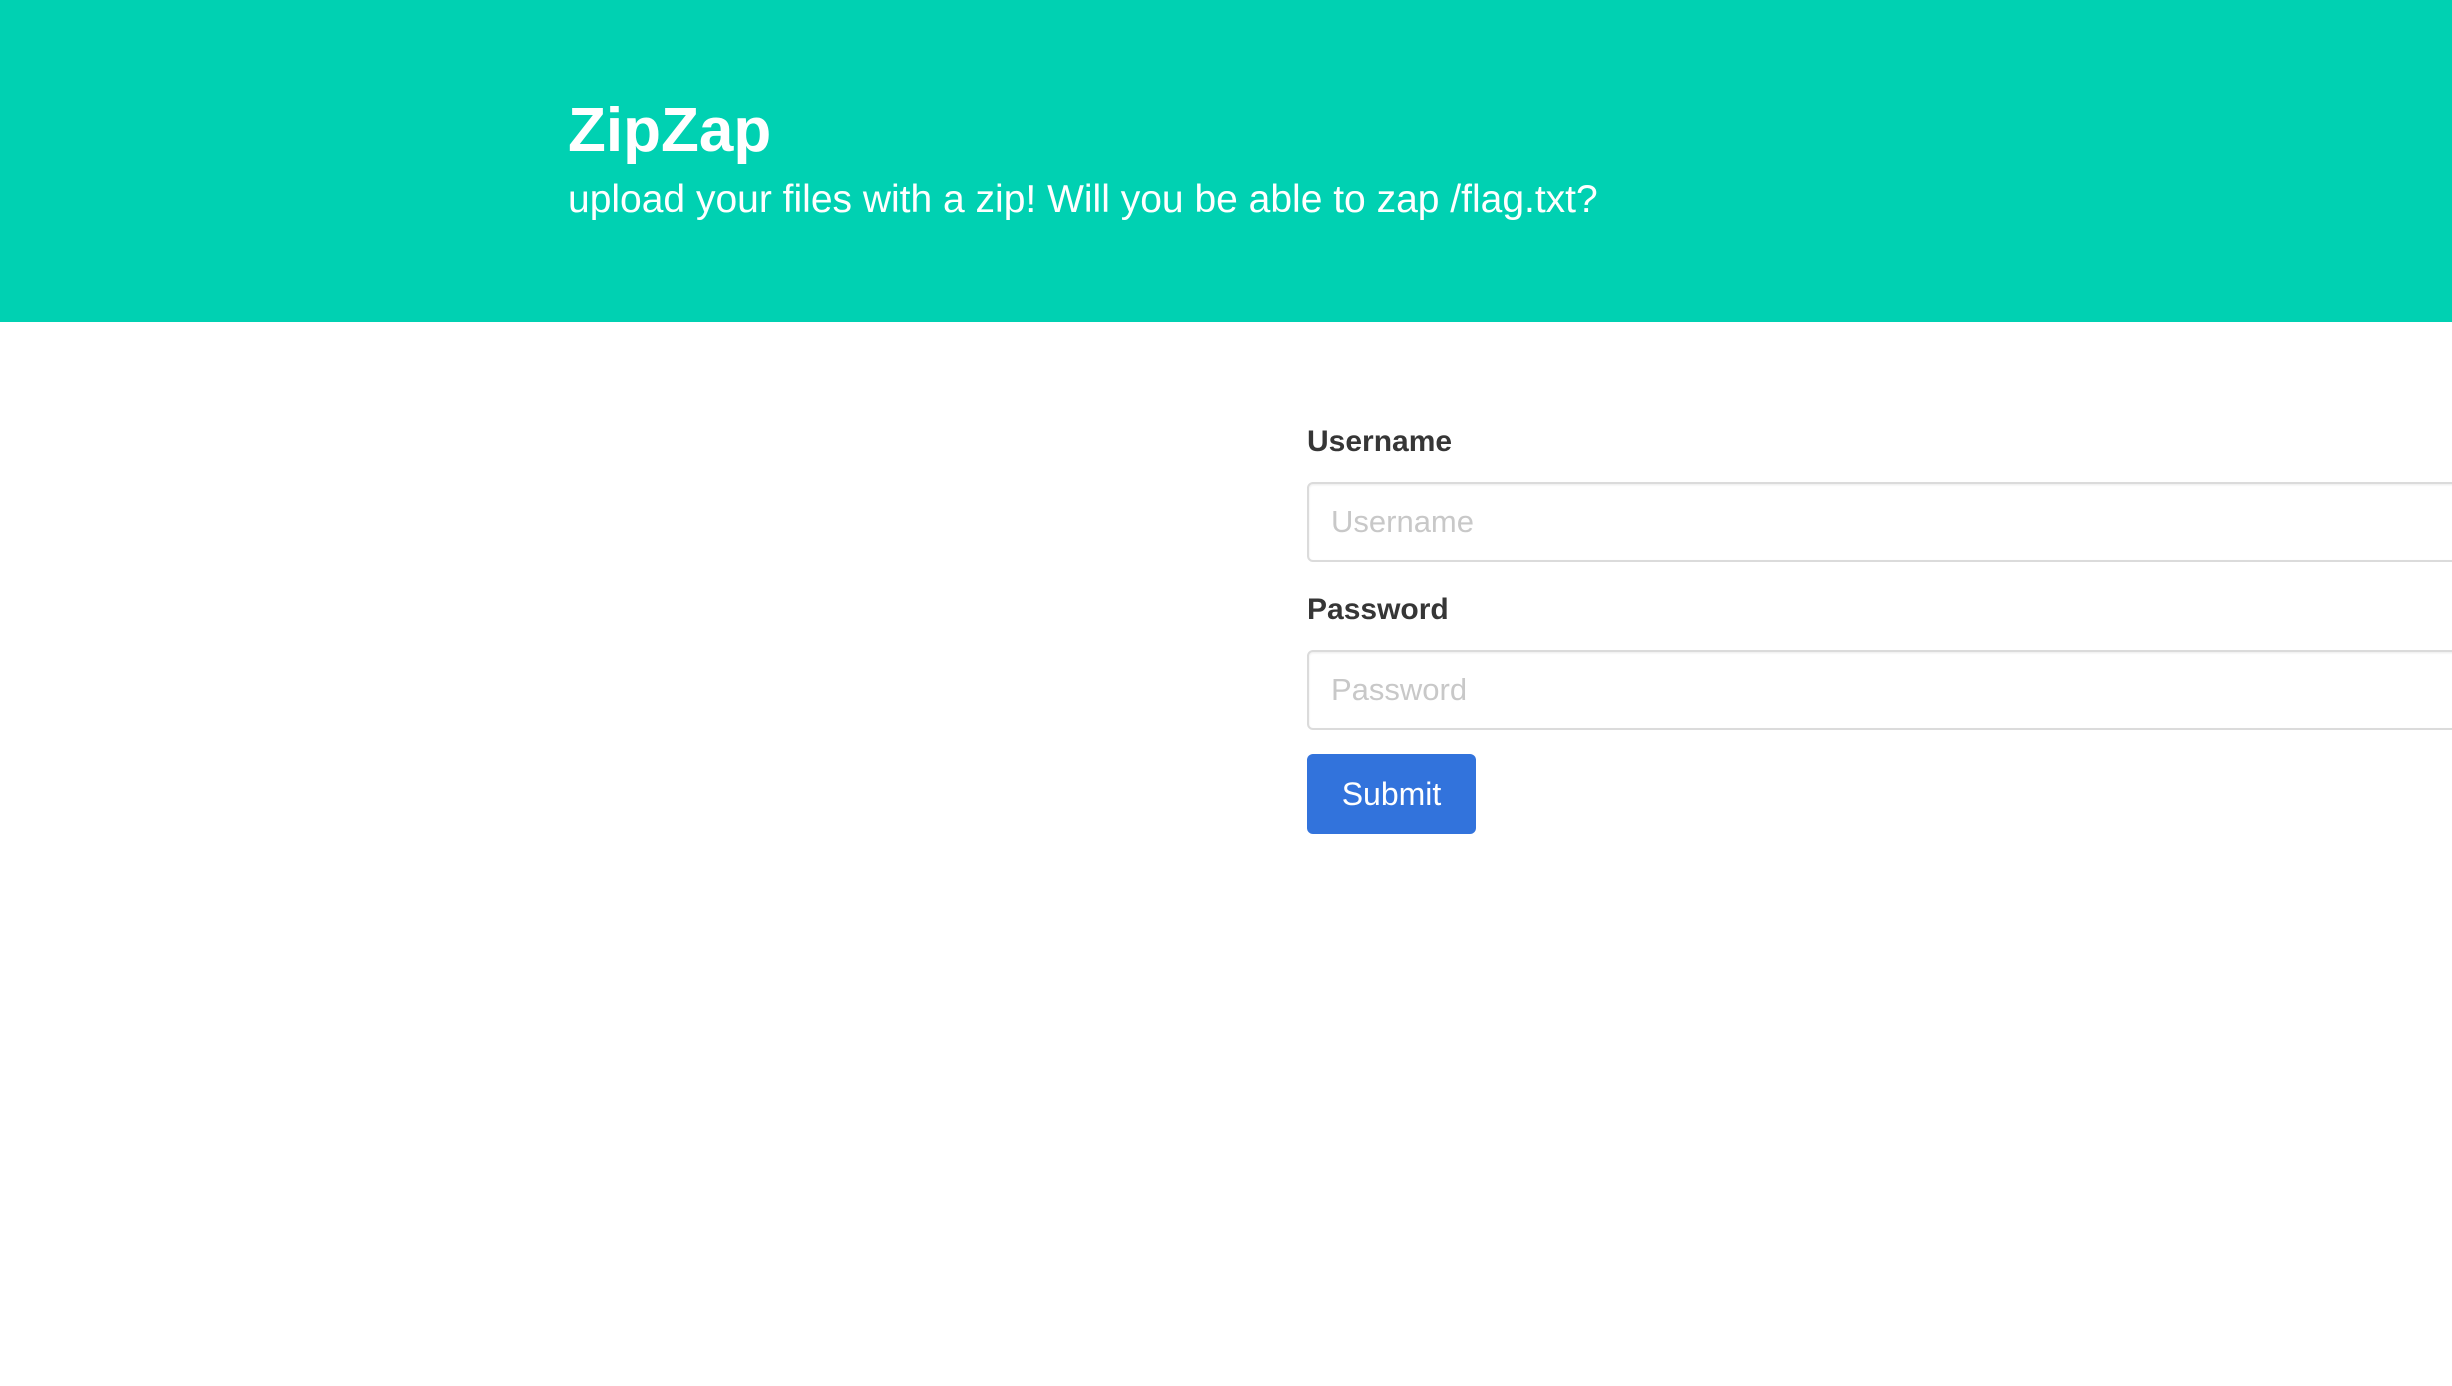 This screenshot has height=1386, width=2452. Describe the element at coordinates (1380, 441) in the screenshot. I see `username-label: Username` at that location.